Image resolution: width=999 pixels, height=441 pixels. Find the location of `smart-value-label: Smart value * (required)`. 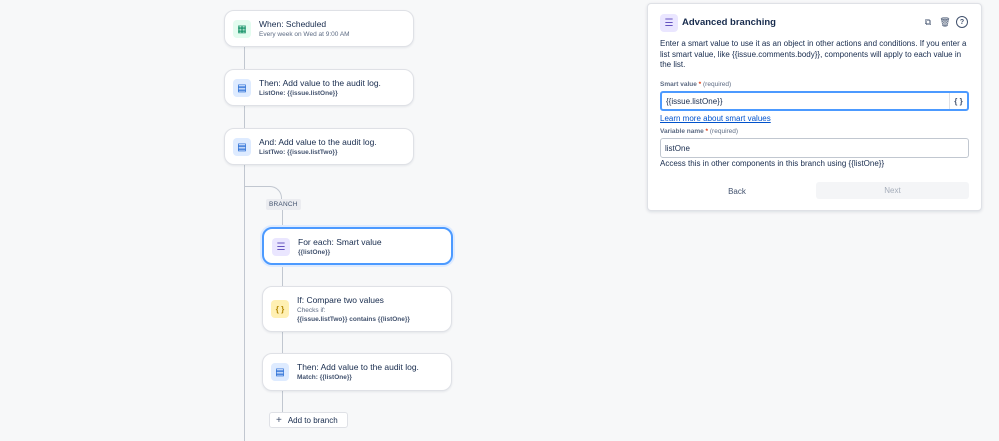

smart-value-label: Smart value * (required) is located at coordinates (696, 84).